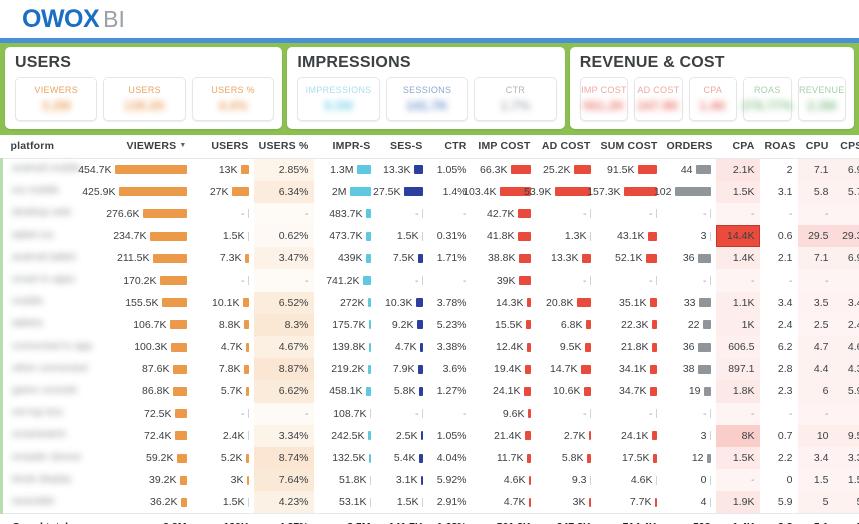  What do you see at coordinates (222, 147) in the screenshot?
I see `column-header-users: USERS` at bounding box center [222, 147].